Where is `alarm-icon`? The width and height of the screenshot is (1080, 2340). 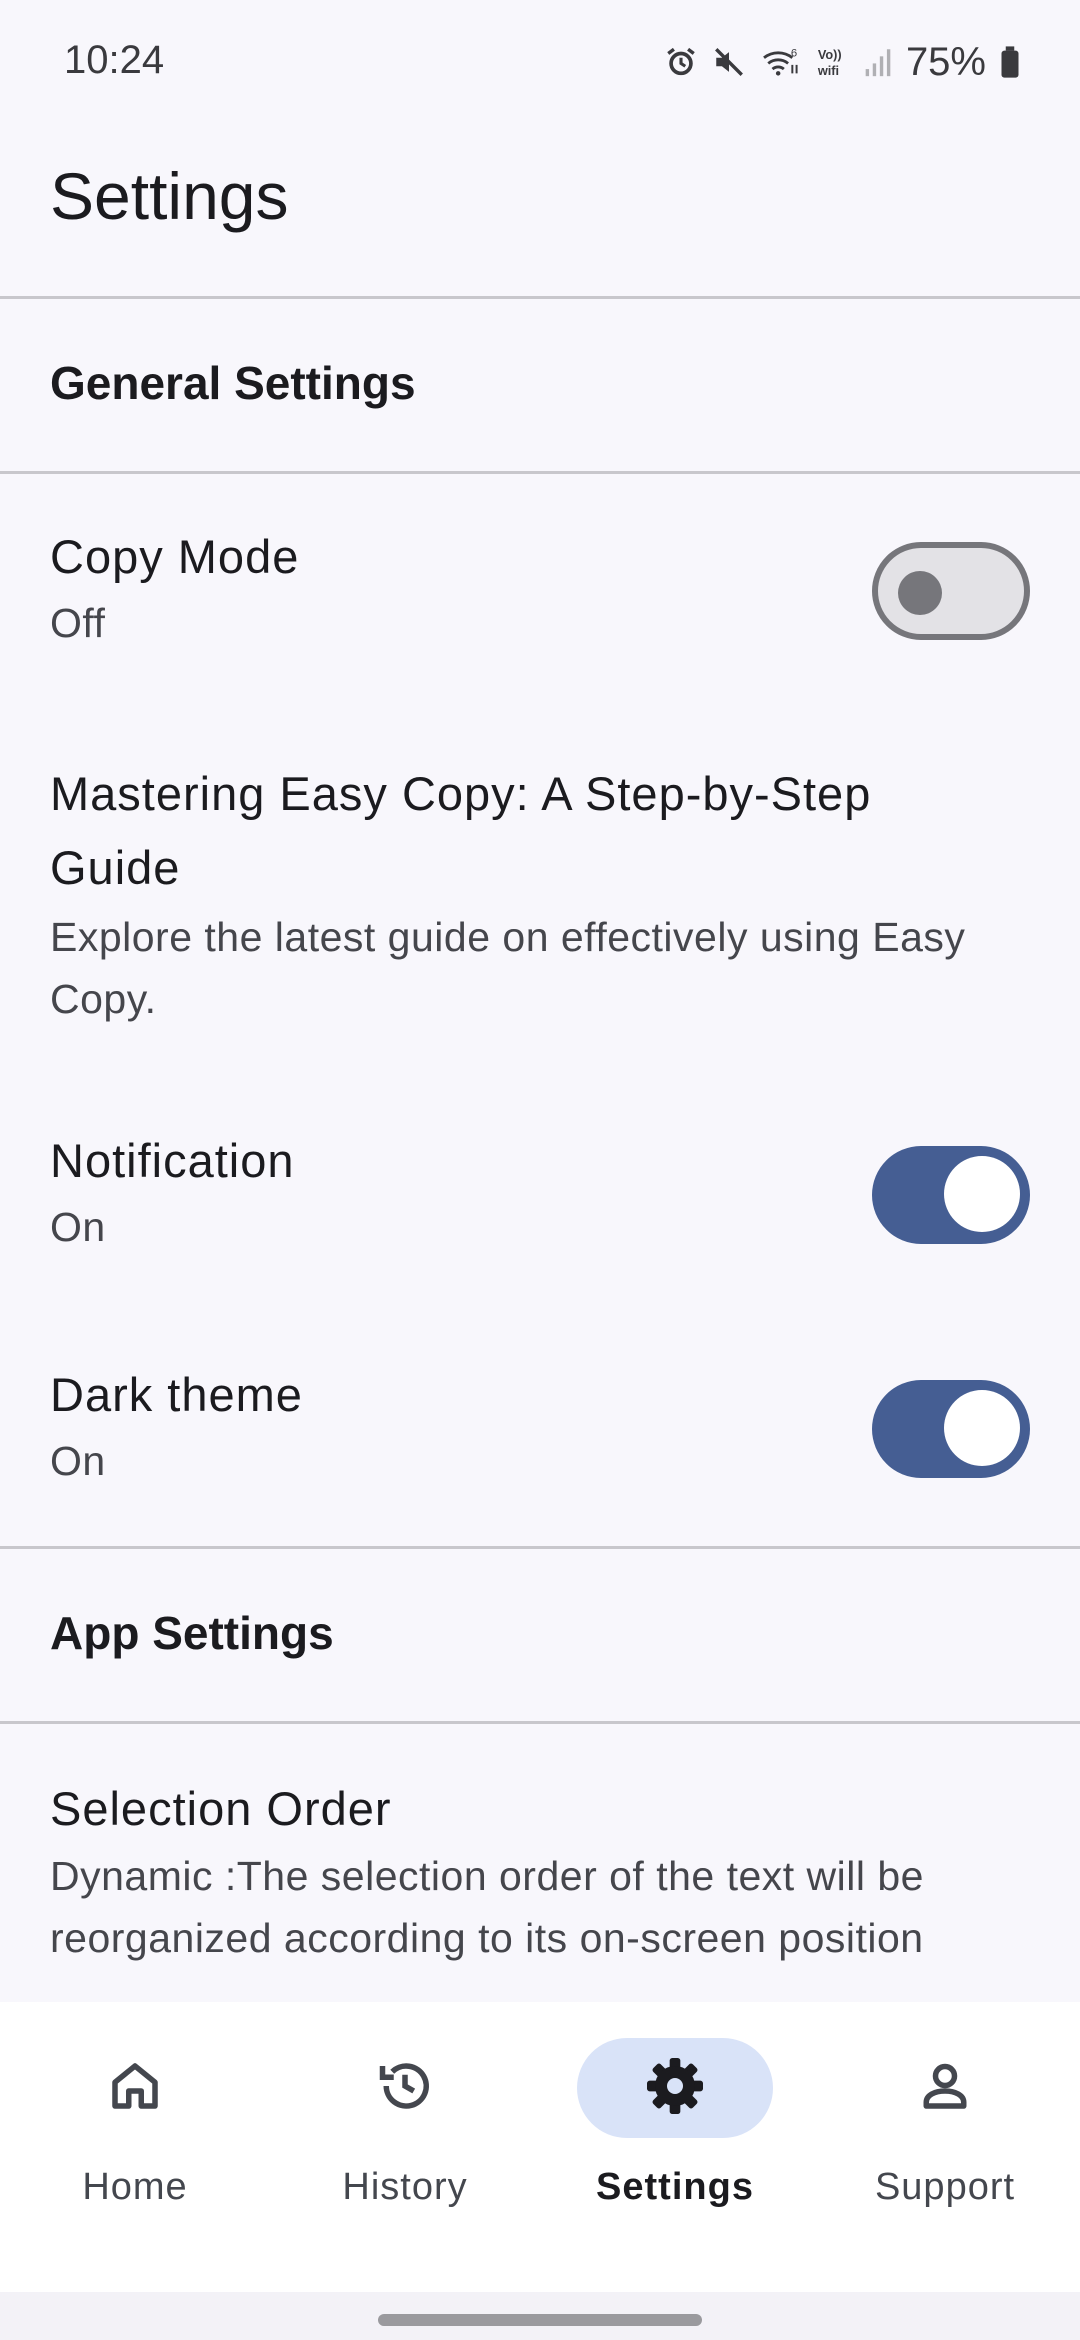 alarm-icon is located at coordinates (681, 62).